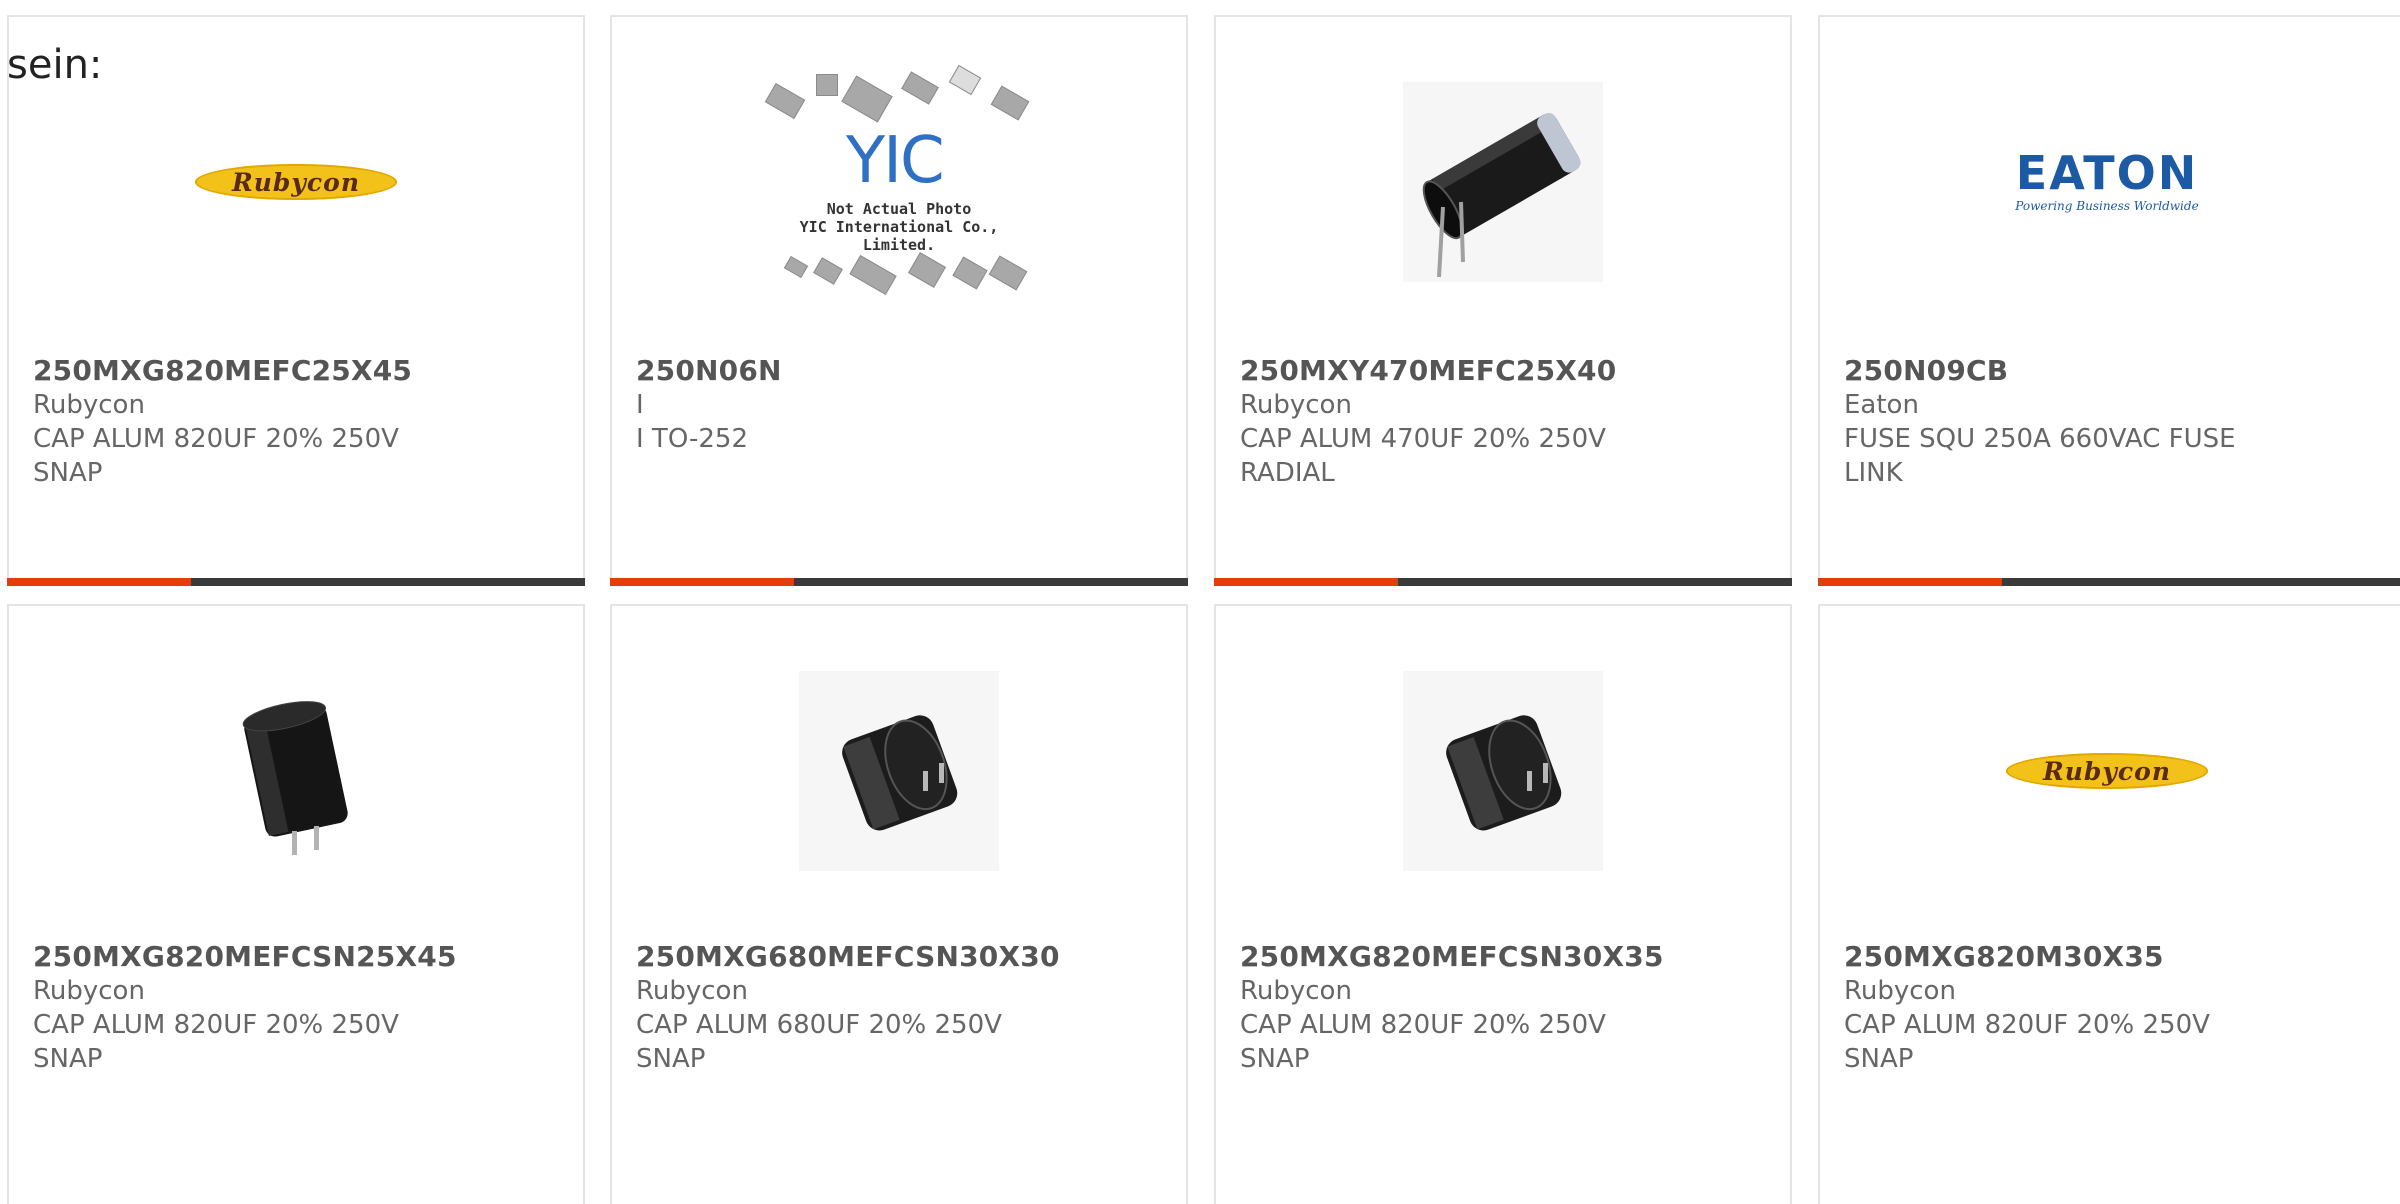  Describe the element at coordinates (819, 1042) in the screenshot. I see `description: CAP ALUM 680UF 20% 250V SNAP` at that location.